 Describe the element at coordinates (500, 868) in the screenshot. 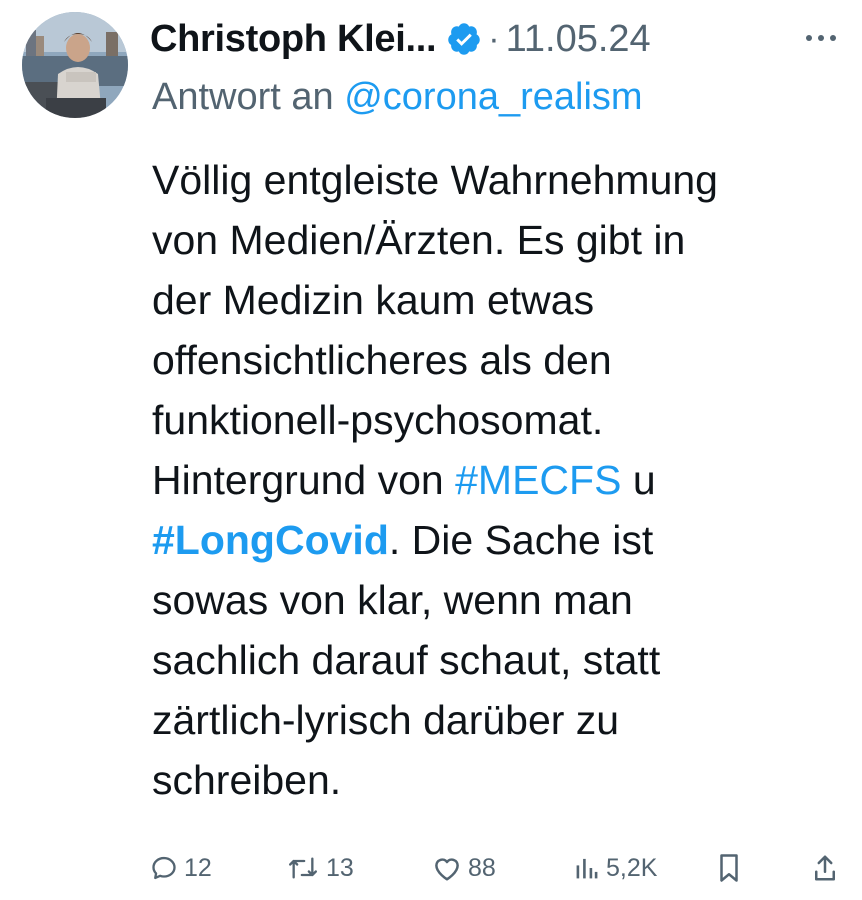

I see `tweet-actions: 12 13 88 5,2K` at that location.